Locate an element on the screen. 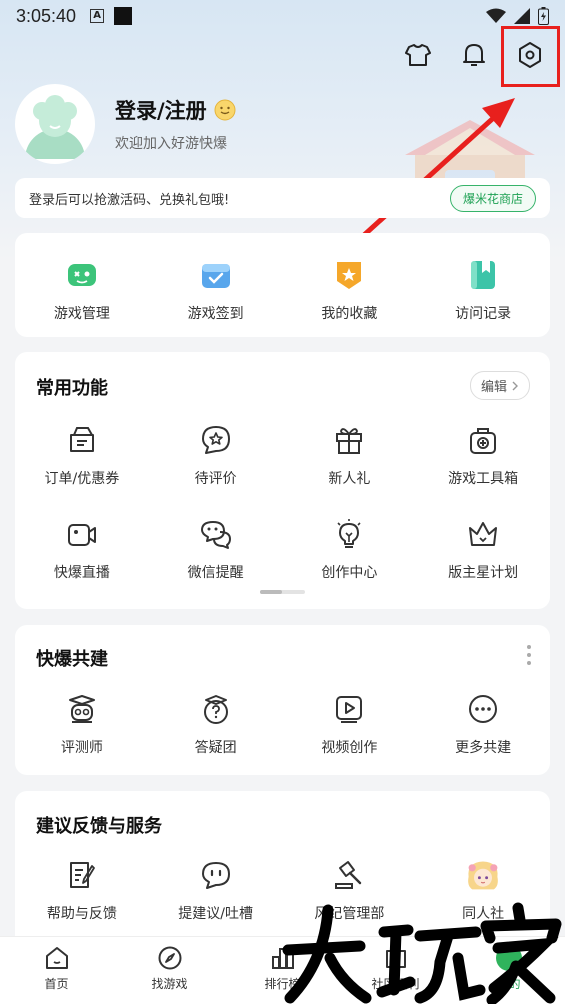 The image size is (565, 1004). skin-button is located at coordinates (418, 55).